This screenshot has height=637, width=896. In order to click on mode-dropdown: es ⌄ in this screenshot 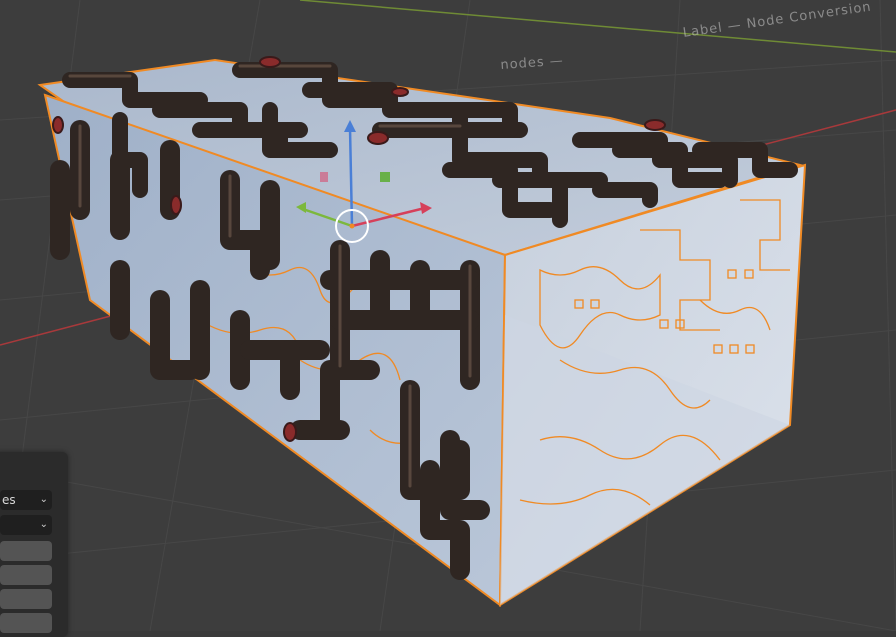, I will do `click(26, 500)`.